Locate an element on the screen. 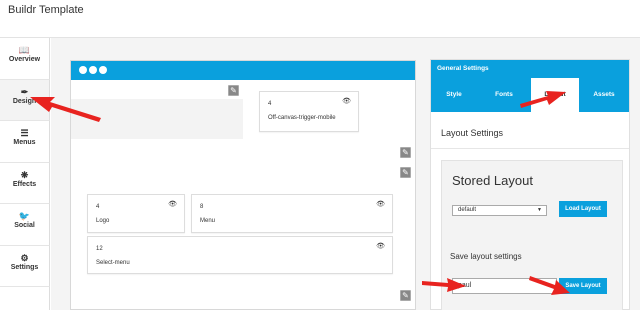 The image size is (640, 310). module-width: 8 is located at coordinates (202, 207).